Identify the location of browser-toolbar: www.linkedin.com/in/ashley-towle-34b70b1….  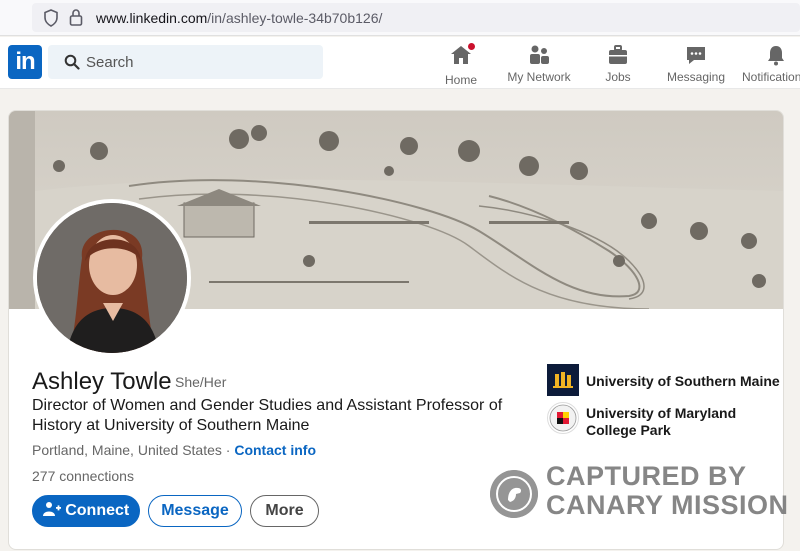
(400, 18).